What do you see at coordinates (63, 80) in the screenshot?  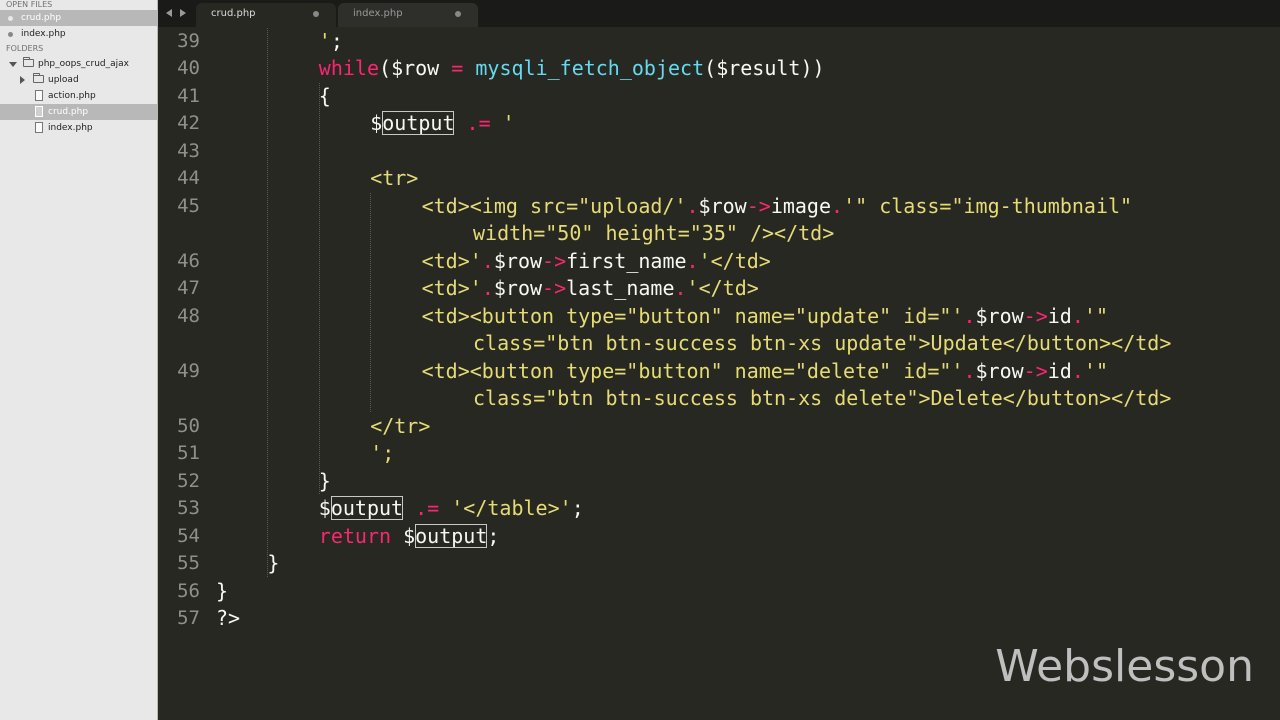 I see `folder-label: upload` at bounding box center [63, 80].